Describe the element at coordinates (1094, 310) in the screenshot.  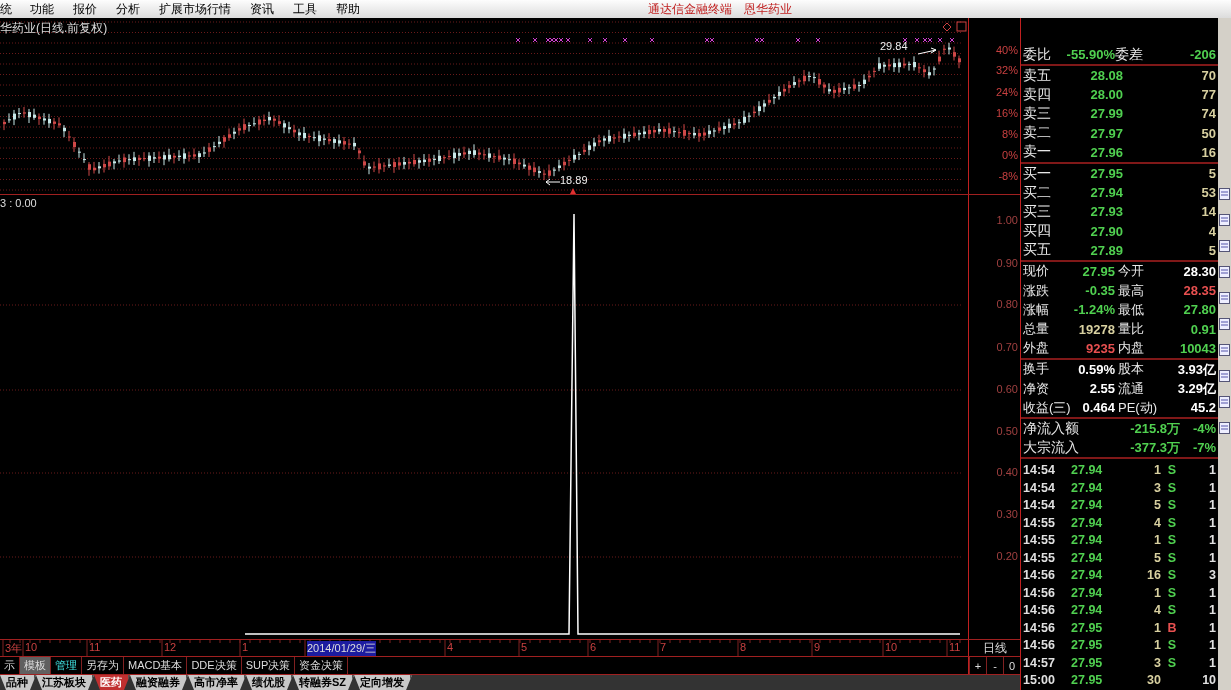
I see `quote-value: -1.24%` at that location.